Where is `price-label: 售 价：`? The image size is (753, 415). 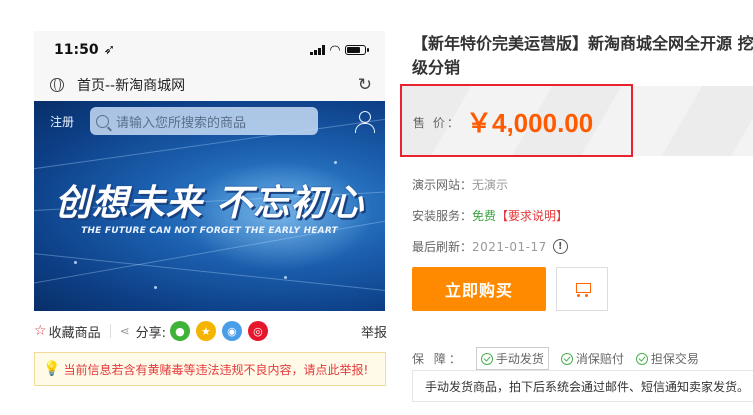 price-label: 售 价： is located at coordinates (437, 123).